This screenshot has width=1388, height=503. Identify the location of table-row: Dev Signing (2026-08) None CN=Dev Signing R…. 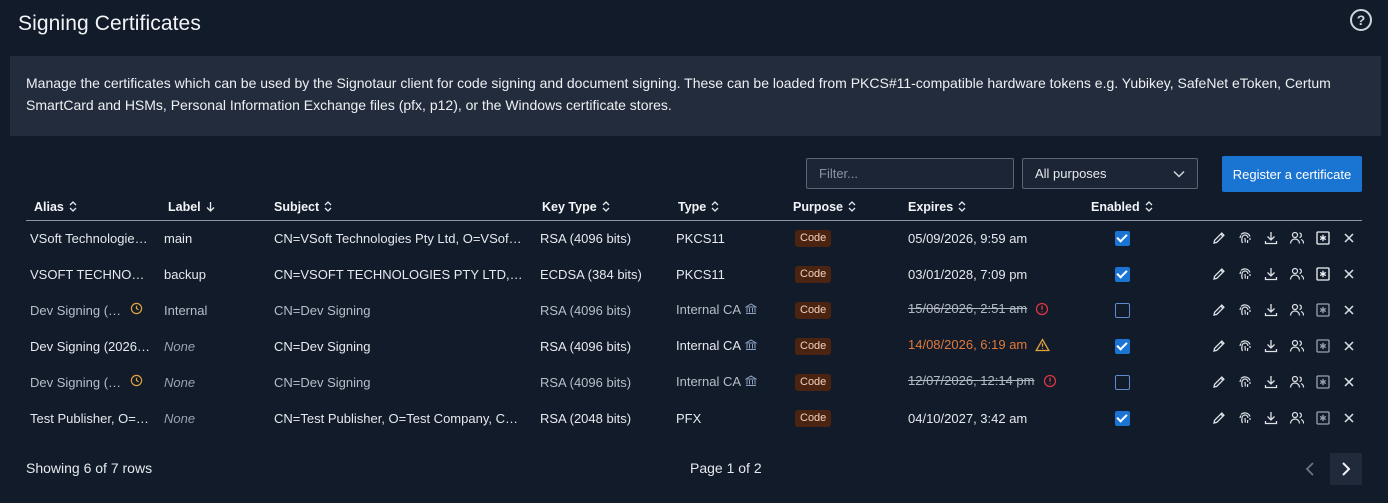
(694, 346).